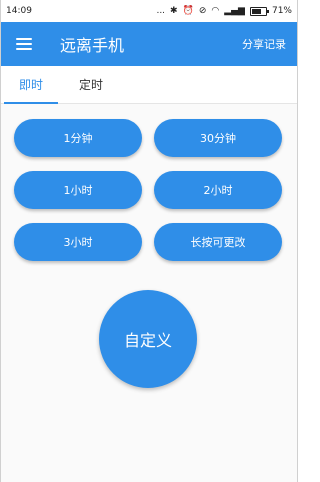 The width and height of the screenshot is (320, 482). Describe the element at coordinates (148, 339) in the screenshot. I see `custom-timer-button: 自定义` at that location.